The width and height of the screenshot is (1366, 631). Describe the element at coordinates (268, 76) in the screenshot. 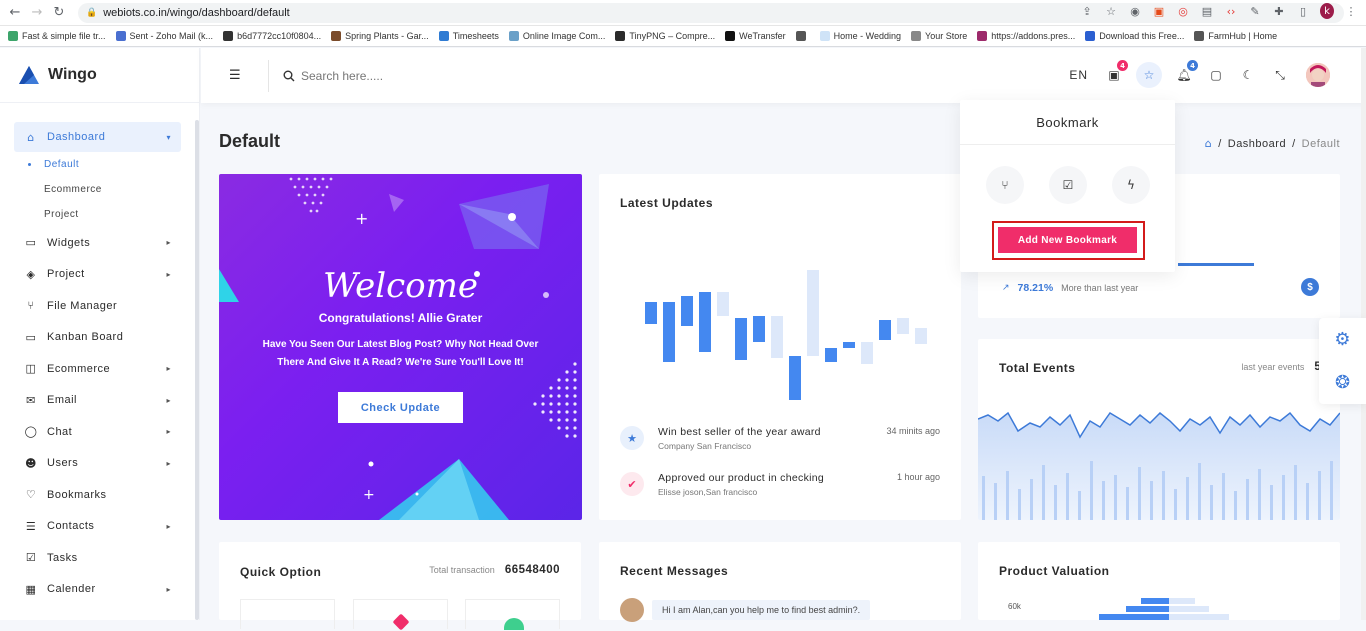

I see `header-divider` at that location.